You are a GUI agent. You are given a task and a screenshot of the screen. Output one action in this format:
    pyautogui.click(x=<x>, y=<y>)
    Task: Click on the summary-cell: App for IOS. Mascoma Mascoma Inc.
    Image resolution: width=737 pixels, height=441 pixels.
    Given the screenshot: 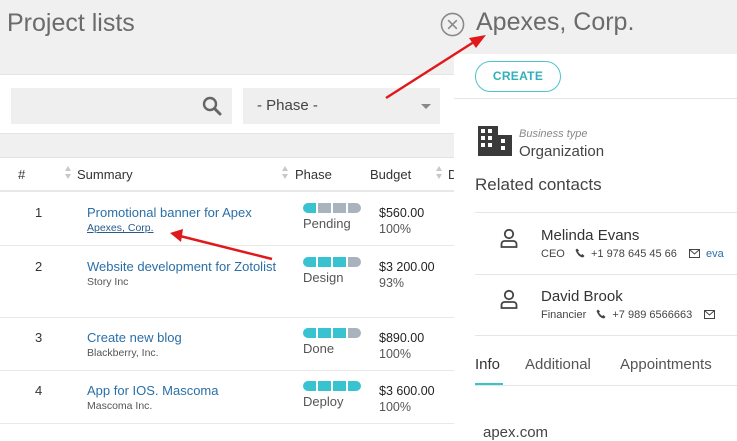 What is the action you would take?
    pyautogui.click(x=187, y=397)
    